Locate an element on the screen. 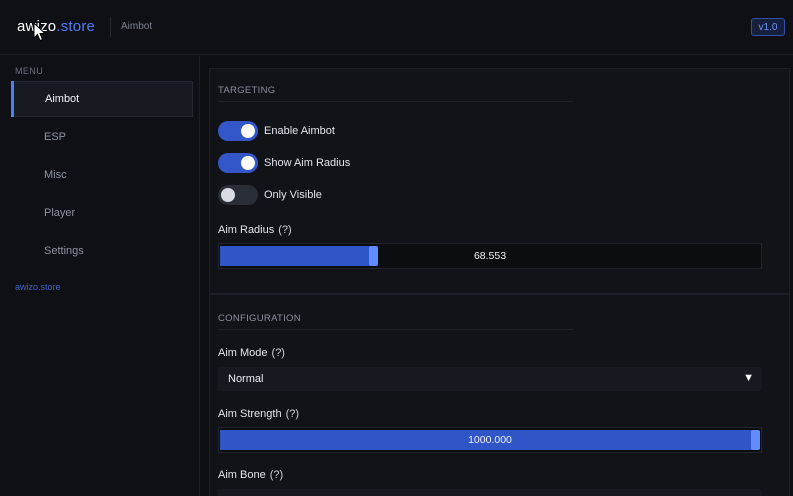 The width and height of the screenshot is (793, 496). aim-radius-label: Aim Radius (?) is located at coordinates (255, 230).